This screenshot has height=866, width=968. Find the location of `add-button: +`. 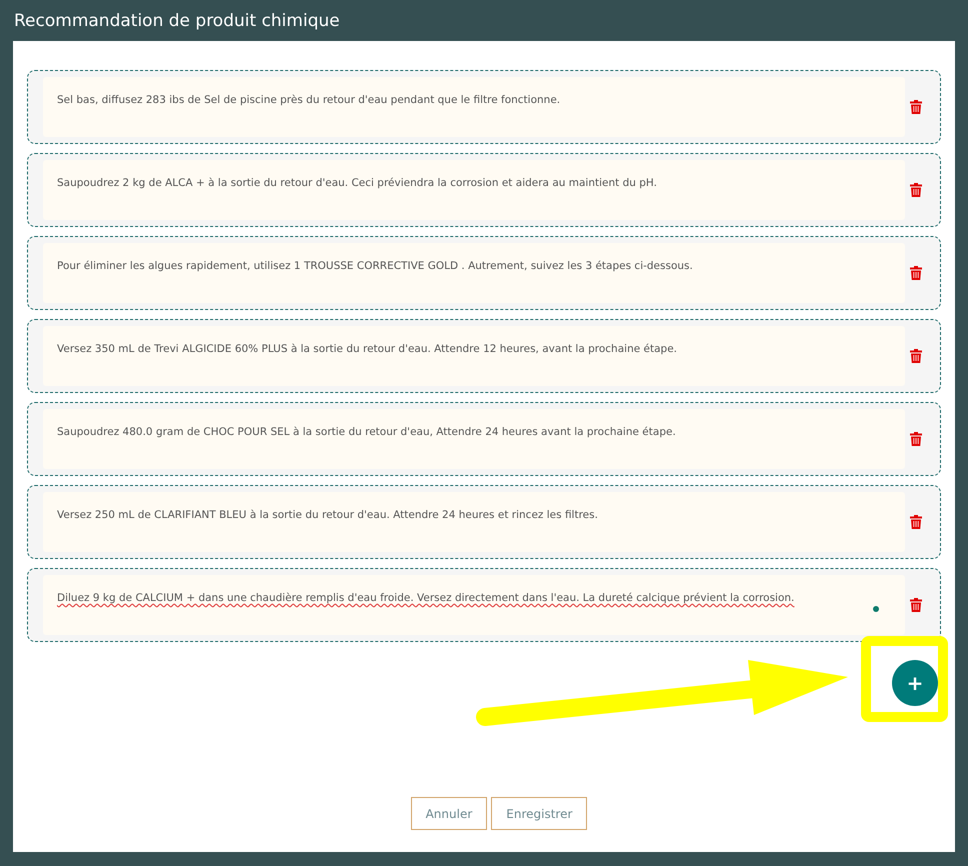

add-button: + is located at coordinates (915, 683).